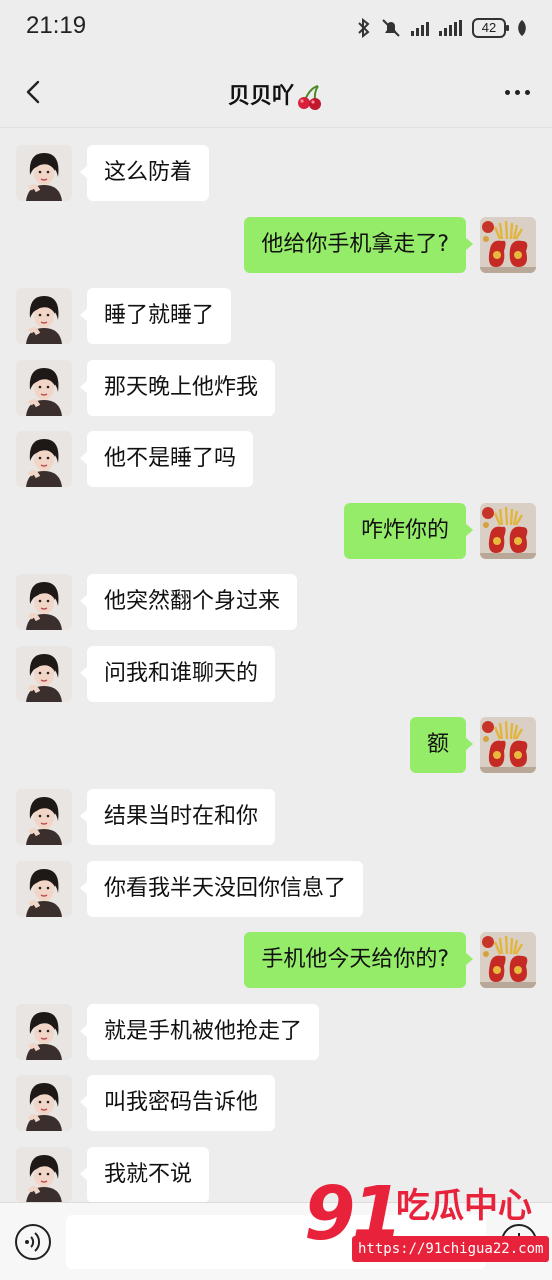 The width and height of the screenshot is (552, 1280). Describe the element at coordinates (391, 28) in the screenshot. I see `mute-bell-icon` at that location.